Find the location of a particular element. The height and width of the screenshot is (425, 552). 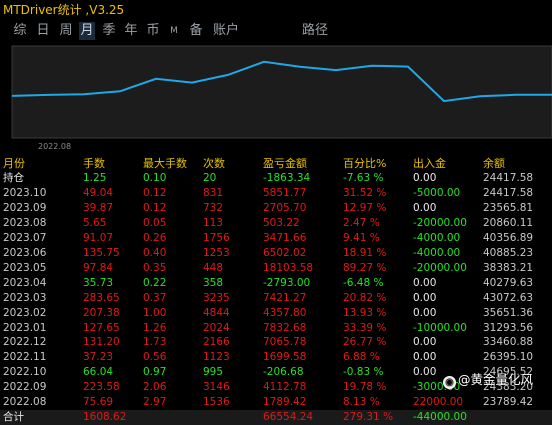

cell-5: 18.91 % is located at coordinates (365, 252).